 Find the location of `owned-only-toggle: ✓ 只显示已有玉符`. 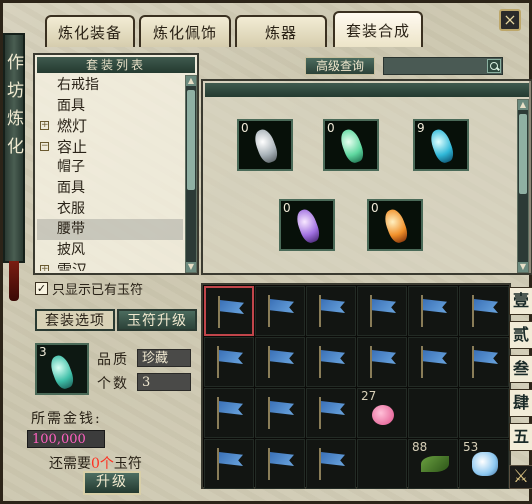

owned-only-toggle: ✓ 只显示已有玉符 is located at coordinates (89, 288).